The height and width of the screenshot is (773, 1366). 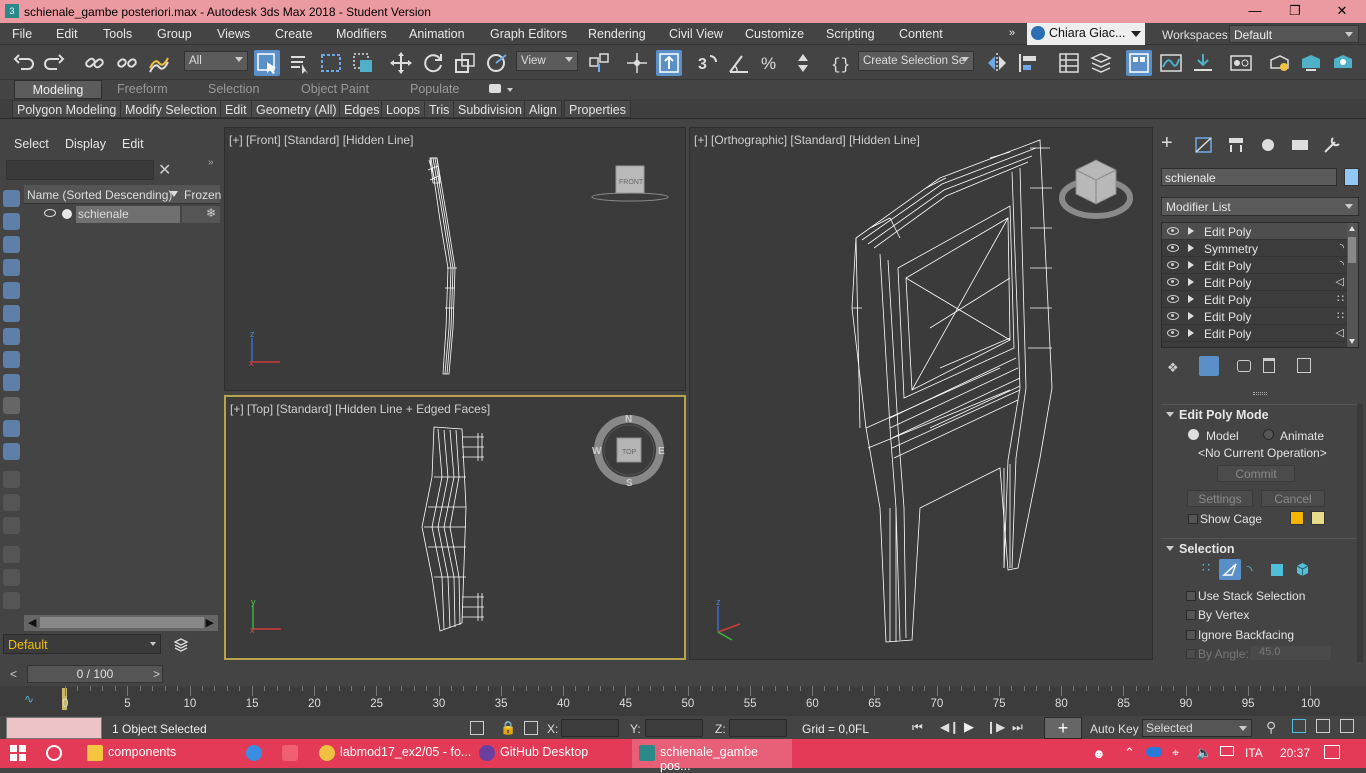 What do you see at coordinates (361, 34) in the screenshot?
I see `menu-modifiers: Modifiers` at bounding box center [361, 34].